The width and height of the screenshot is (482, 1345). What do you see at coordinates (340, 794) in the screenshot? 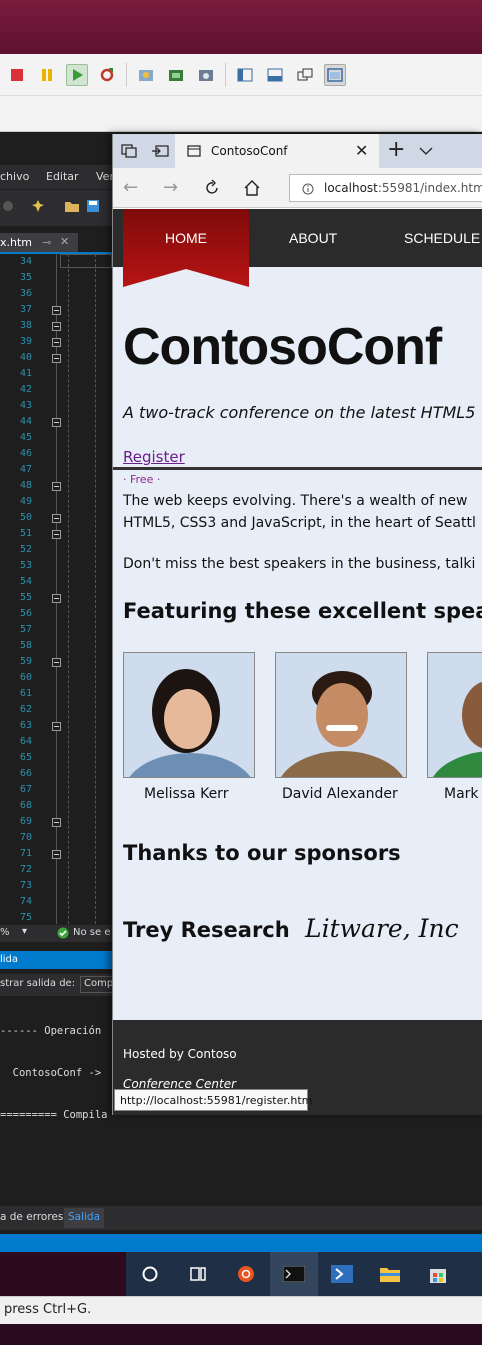
I see `speaker-name: David Alexander` at bounding box center [340, 794].